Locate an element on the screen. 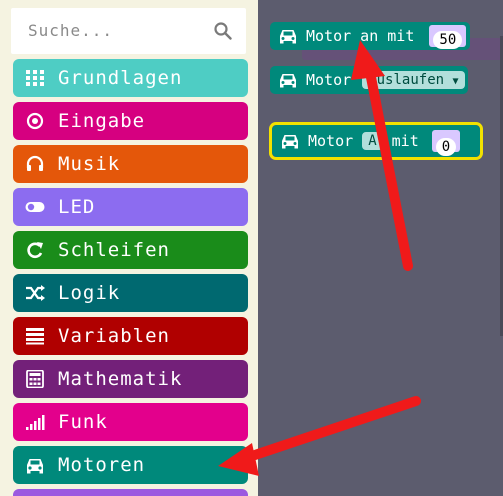 The height and width of the screenshot is (496, 503). category-eingabe: Eingabe is located at coordinates (130, 121).